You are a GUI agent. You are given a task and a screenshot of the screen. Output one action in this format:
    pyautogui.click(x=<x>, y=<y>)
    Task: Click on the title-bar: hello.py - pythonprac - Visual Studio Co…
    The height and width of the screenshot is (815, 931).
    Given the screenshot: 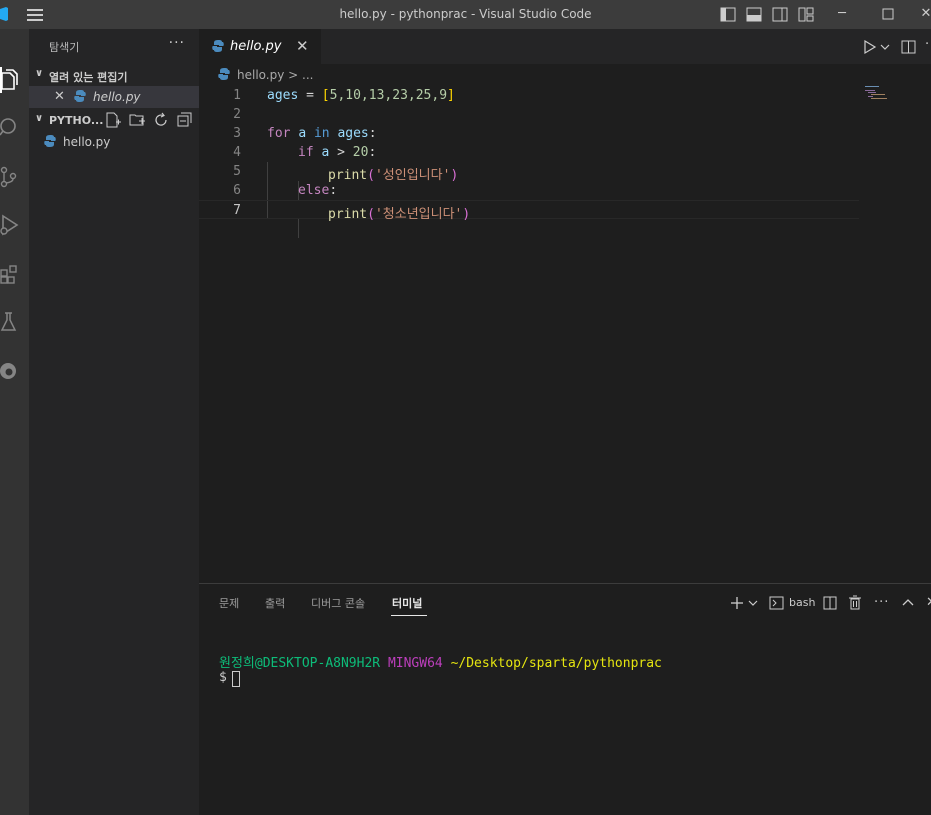 What is the action you would take?
    pyautogui.click(x=465, y=14)
    